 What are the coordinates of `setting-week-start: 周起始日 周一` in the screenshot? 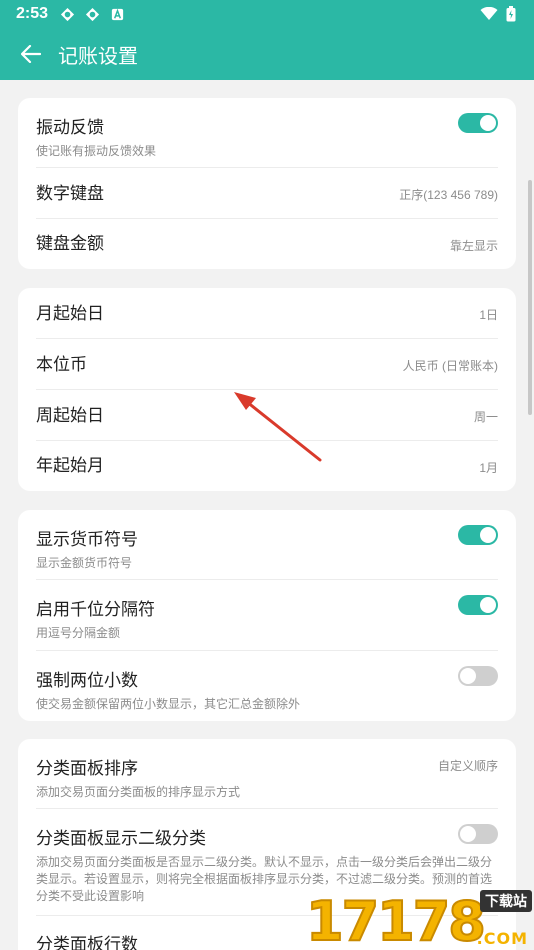 It's located at (267, 415).